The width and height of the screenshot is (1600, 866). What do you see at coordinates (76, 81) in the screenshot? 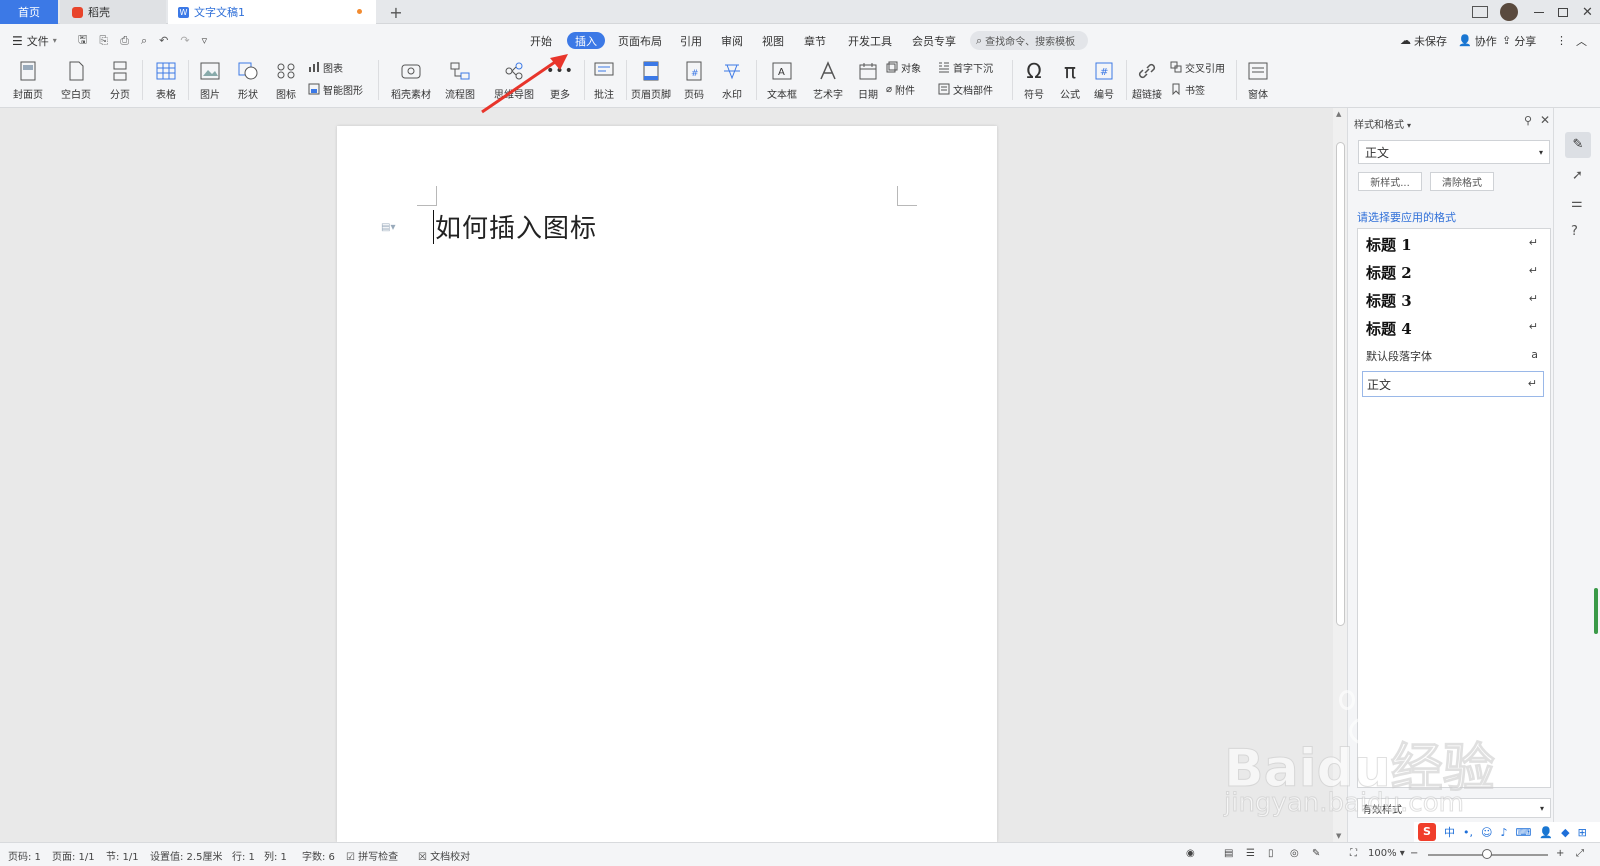
I see `blank-page-button: 空白页` at bounding box center [76, 81].